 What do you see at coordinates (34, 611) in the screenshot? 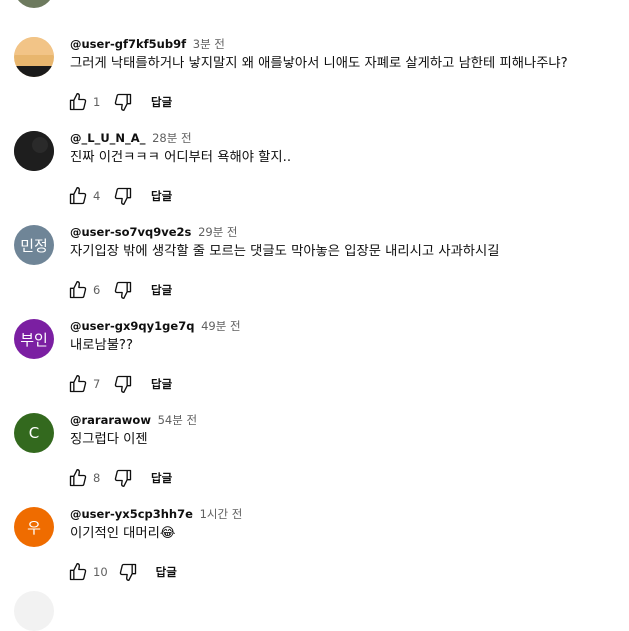
I see `partial-avatar-bottom` at bounding box center [34, 611].